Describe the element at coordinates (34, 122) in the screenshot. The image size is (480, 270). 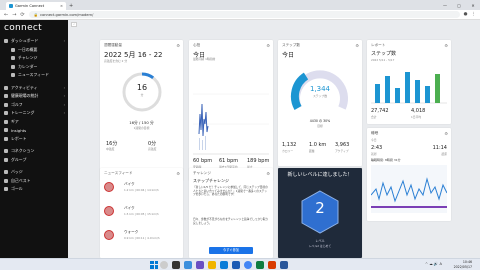
I see `sidebar-item: ギア` at that location.